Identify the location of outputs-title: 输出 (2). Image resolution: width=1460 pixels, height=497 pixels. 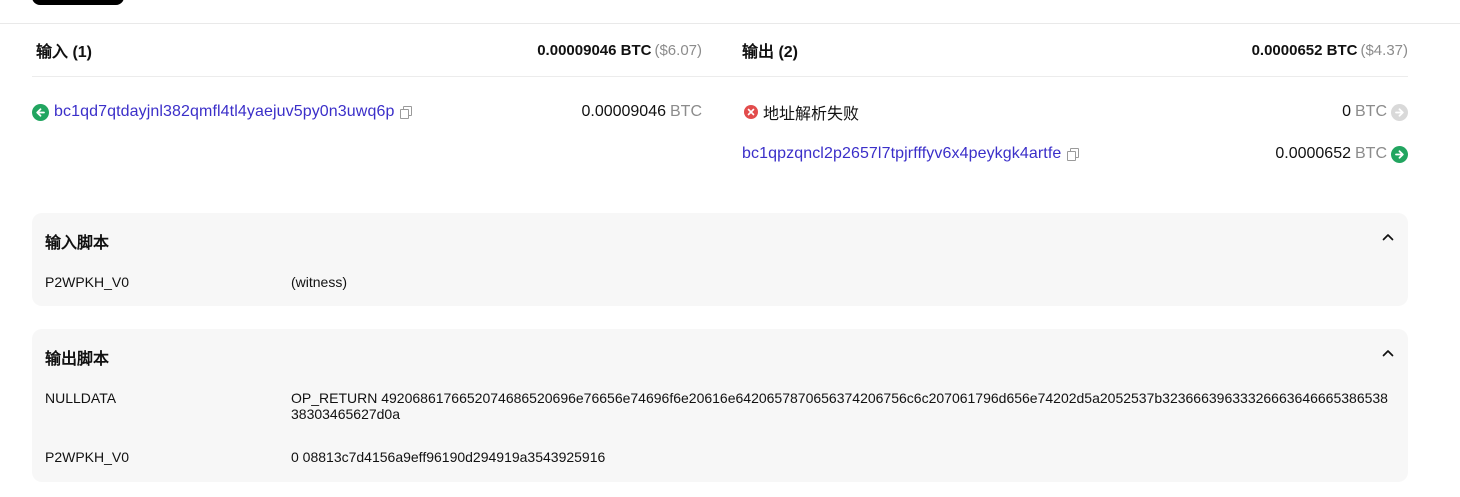
(770, 52).